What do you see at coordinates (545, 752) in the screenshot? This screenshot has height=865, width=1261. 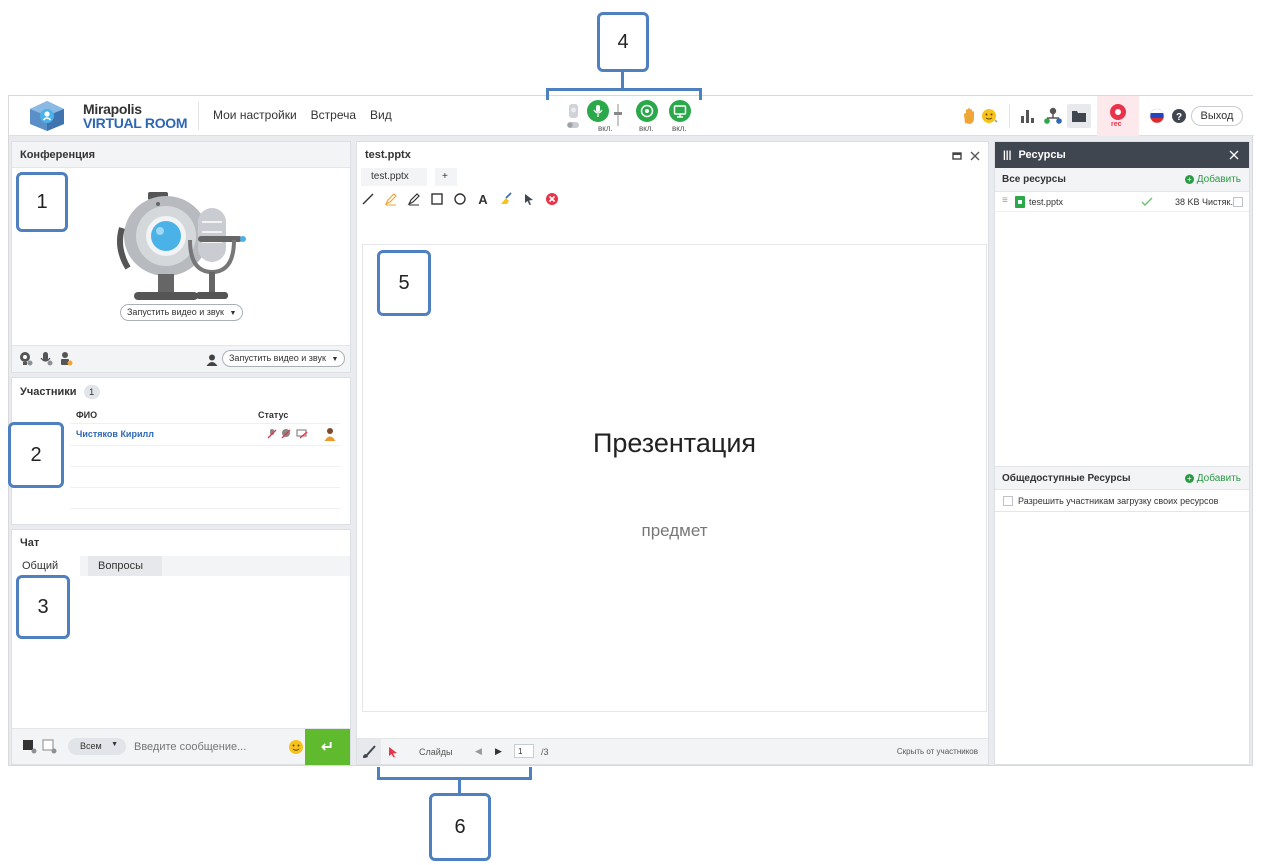 I see `total-pages: /3` at bounding box center [545, 752].